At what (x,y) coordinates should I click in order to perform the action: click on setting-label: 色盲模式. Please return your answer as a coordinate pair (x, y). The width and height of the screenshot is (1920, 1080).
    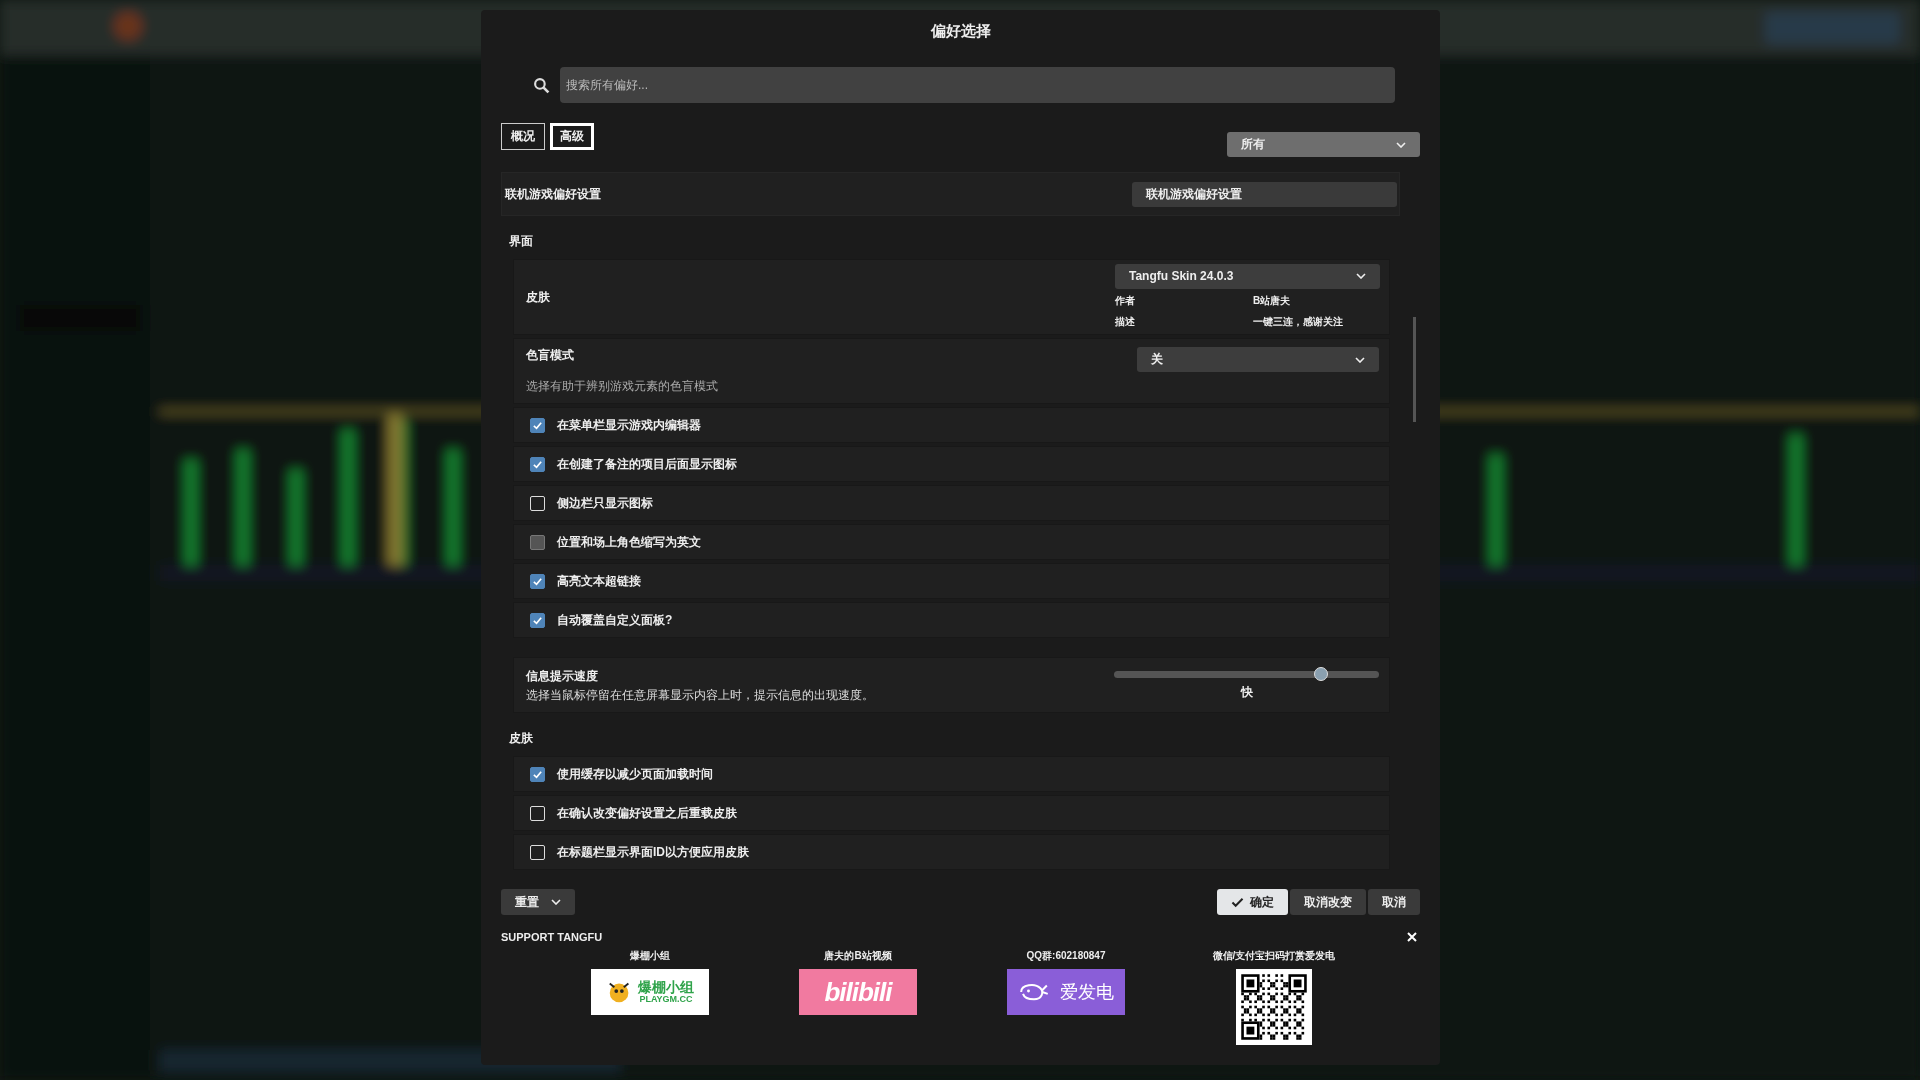
    Looking at the image, I should click on (550, 355).